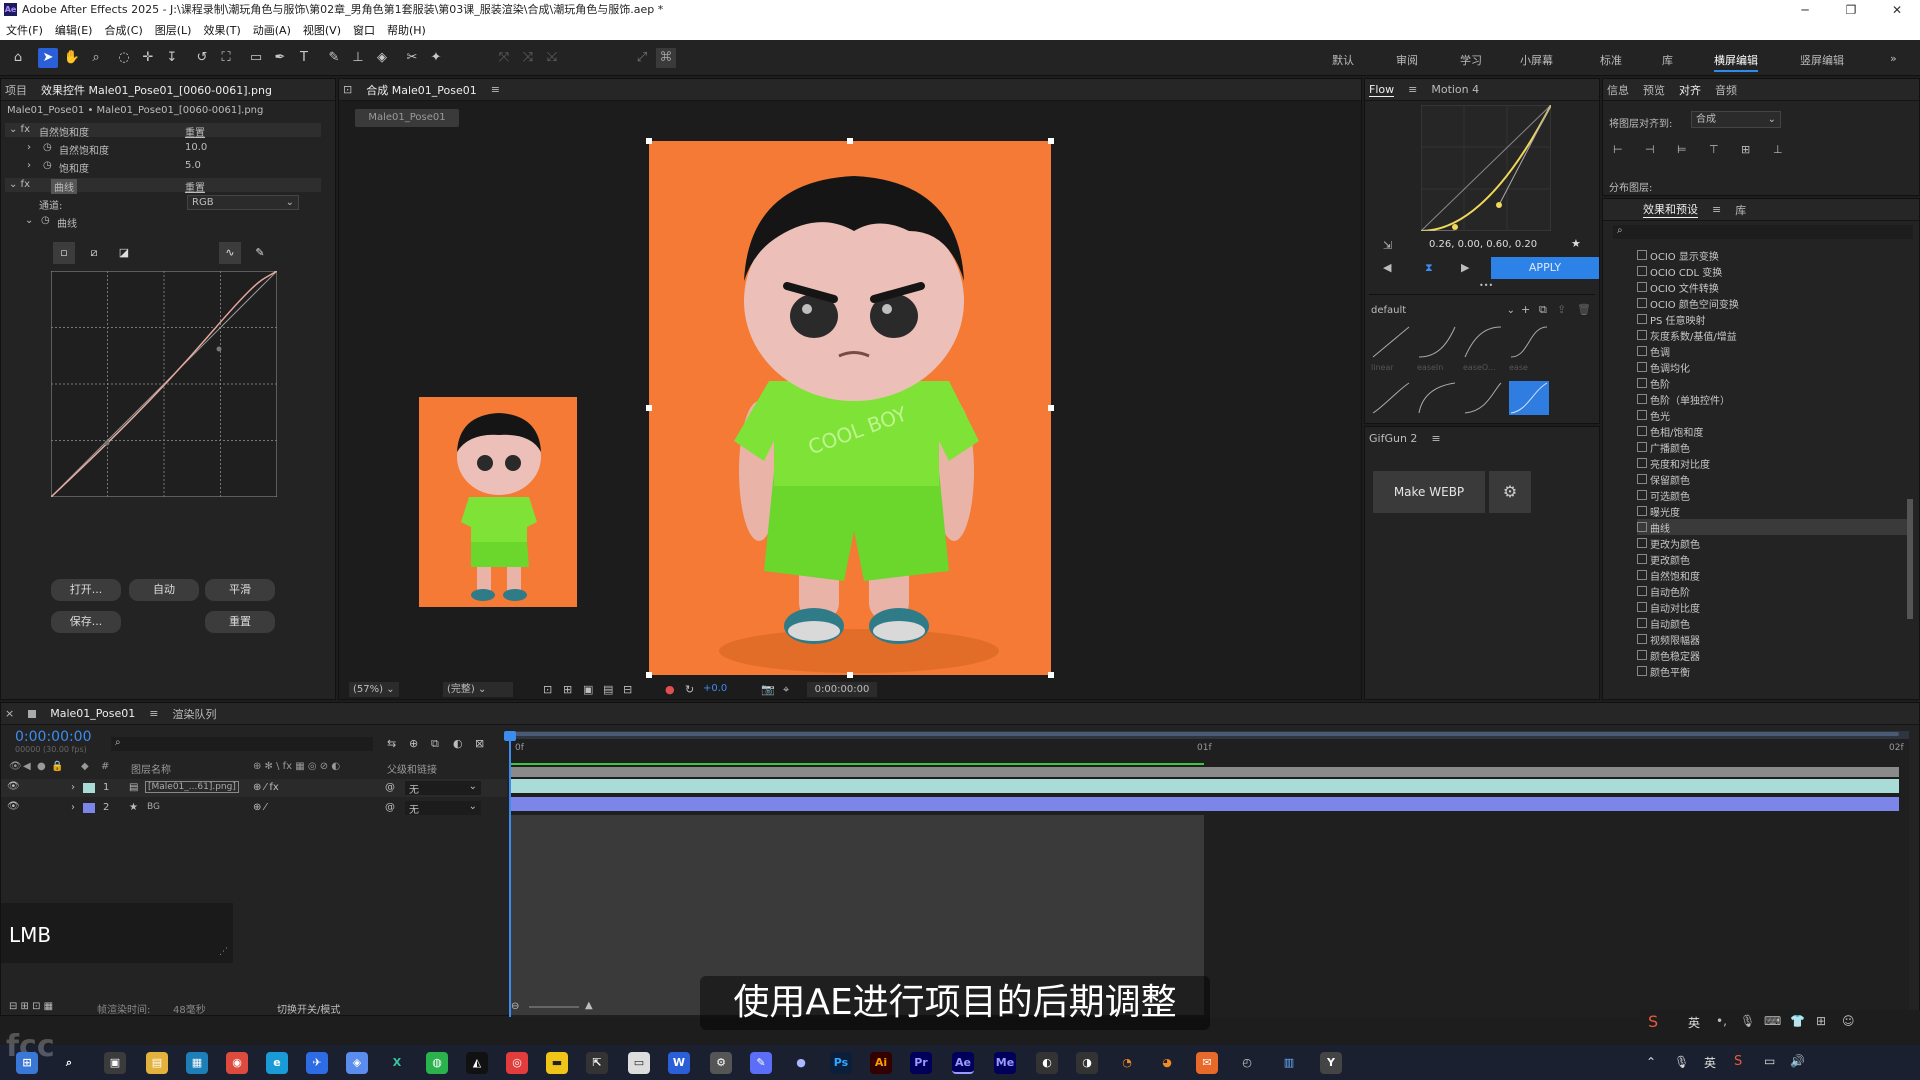 The height and width of the screenshot is (1080, 1920). What do you see at coordinates (1289, 1063) in the screenshot?
I see `app-bars-icon: ▥` at bounding box center [1289, 1063].